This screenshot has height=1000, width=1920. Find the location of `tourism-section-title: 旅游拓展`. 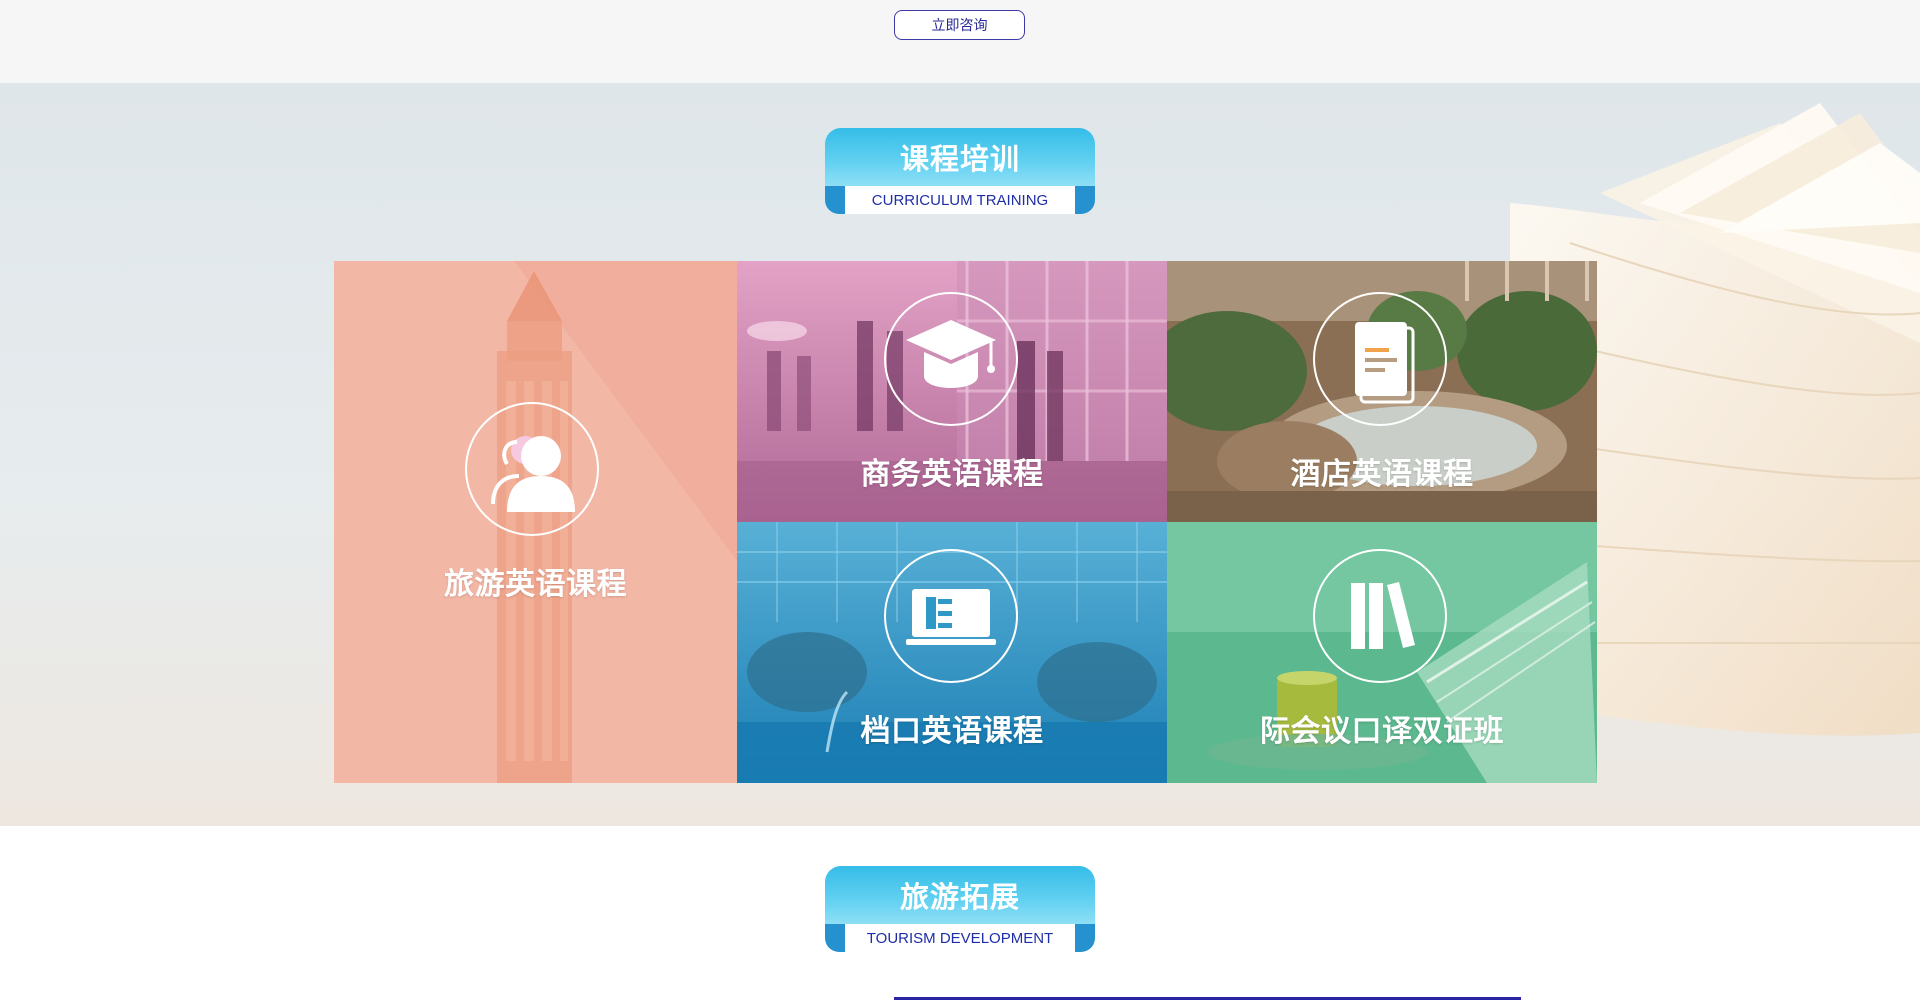

tourism-section-title: 旅游拓展 is located at coordinates (960, 895).